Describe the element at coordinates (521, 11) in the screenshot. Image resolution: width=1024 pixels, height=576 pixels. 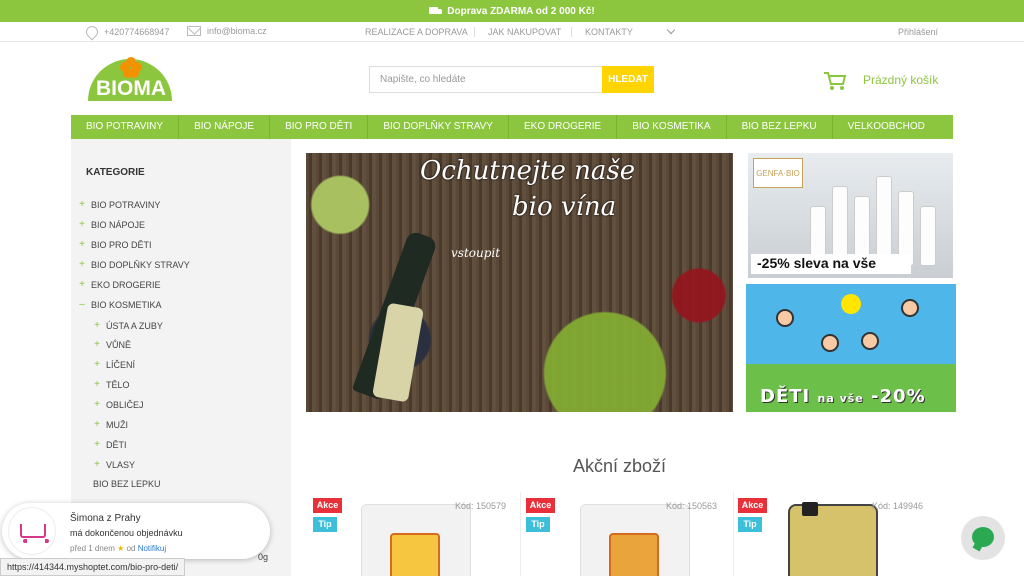
I see `free-shipping-text: Doprava ZDARMA od 2 000 Kč!` at that location.